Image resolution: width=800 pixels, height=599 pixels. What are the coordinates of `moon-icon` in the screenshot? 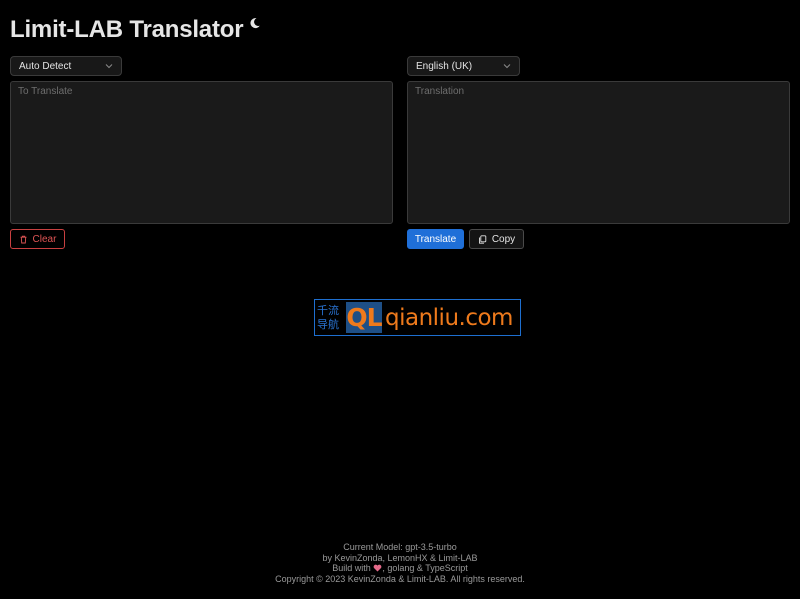 It's located at (255, 23).